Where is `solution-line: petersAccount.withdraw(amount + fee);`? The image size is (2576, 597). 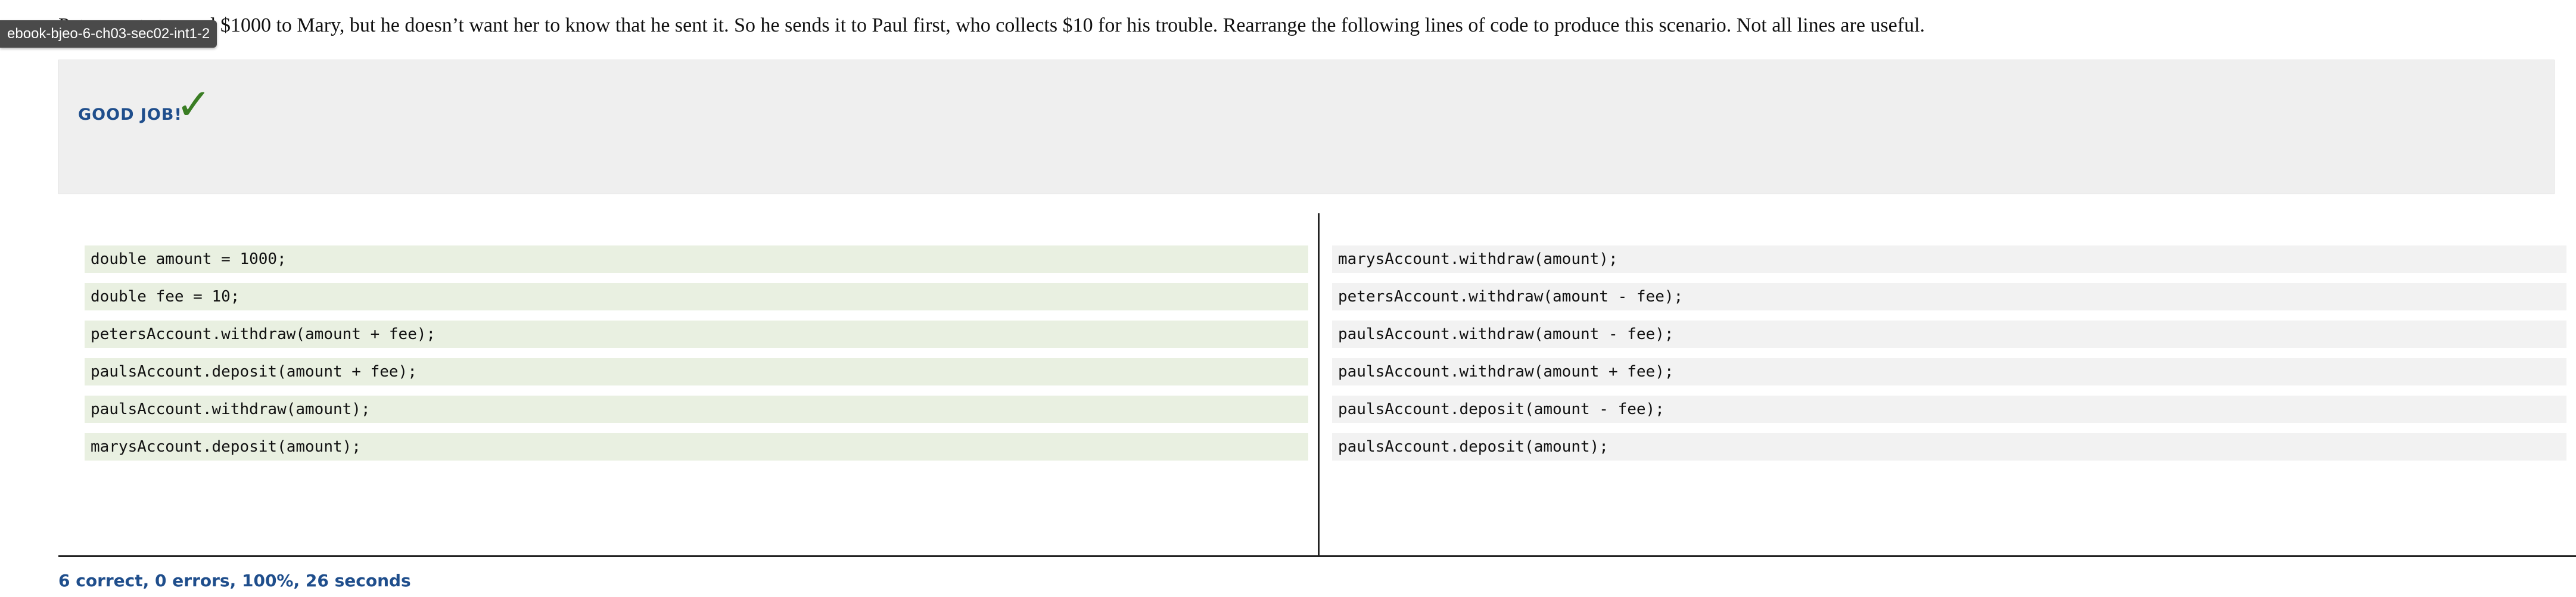 solution-line: petersAccount.withdraw(amount + fee); is located at coordinates (696, 334).